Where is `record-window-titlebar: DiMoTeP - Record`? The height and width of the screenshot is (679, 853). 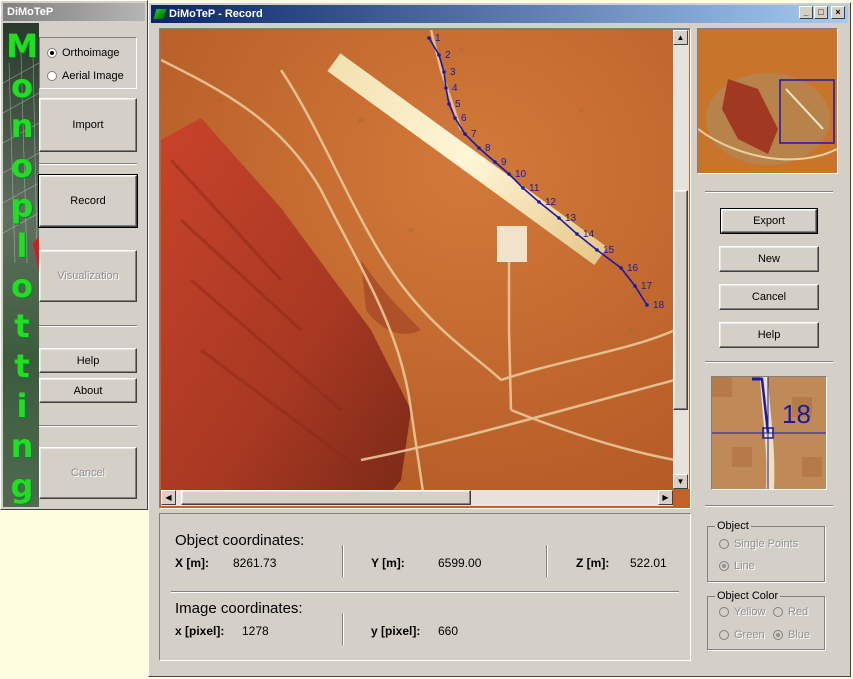
record-window-titlebar: DiMoTeP - Record is located at coordinates (499, 14).